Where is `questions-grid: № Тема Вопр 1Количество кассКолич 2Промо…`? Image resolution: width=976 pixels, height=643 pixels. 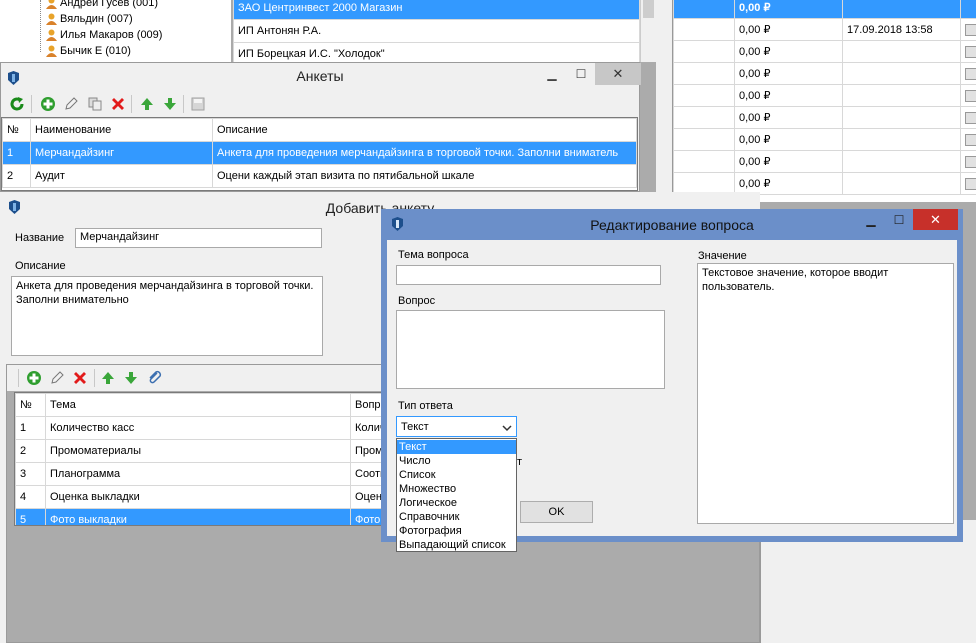
questions-grid: № Тема Вопр 1Количество кассКолич 2Промо… is located at coordinates (198, 459).